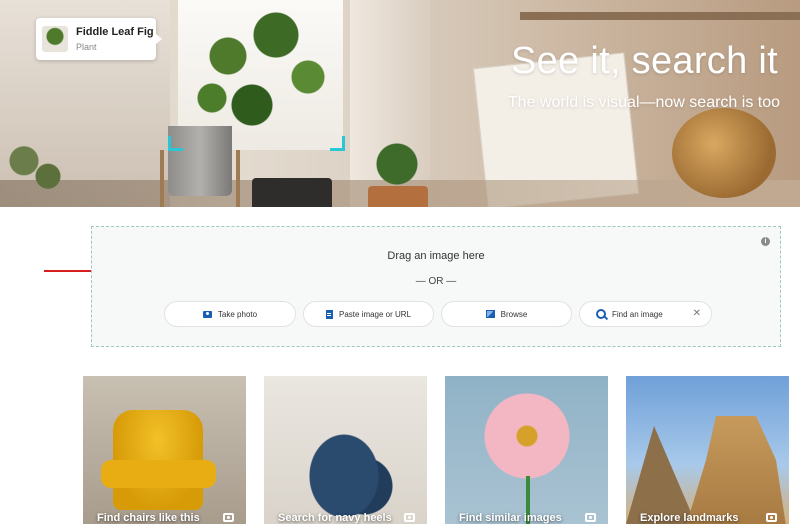  I want to click on object-tag-type: Plant, so click(86, 47).